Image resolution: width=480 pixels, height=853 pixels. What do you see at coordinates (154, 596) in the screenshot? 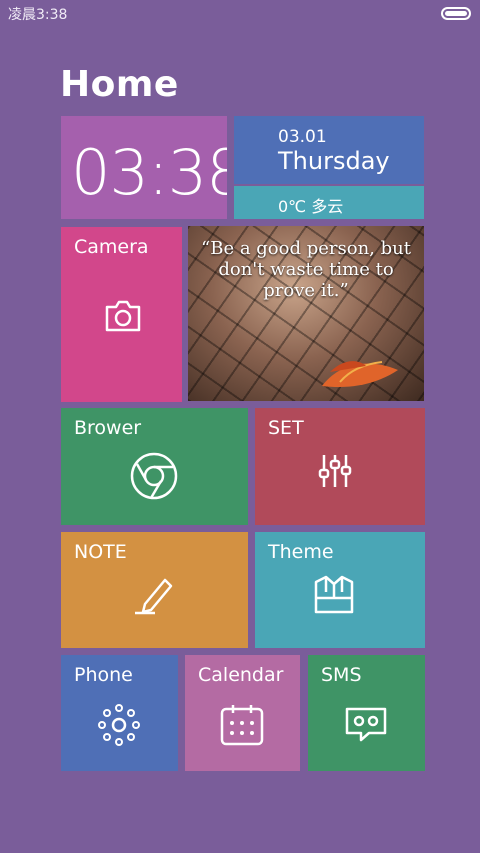
I see `pencil-icon` at bounding box center [154, 596].